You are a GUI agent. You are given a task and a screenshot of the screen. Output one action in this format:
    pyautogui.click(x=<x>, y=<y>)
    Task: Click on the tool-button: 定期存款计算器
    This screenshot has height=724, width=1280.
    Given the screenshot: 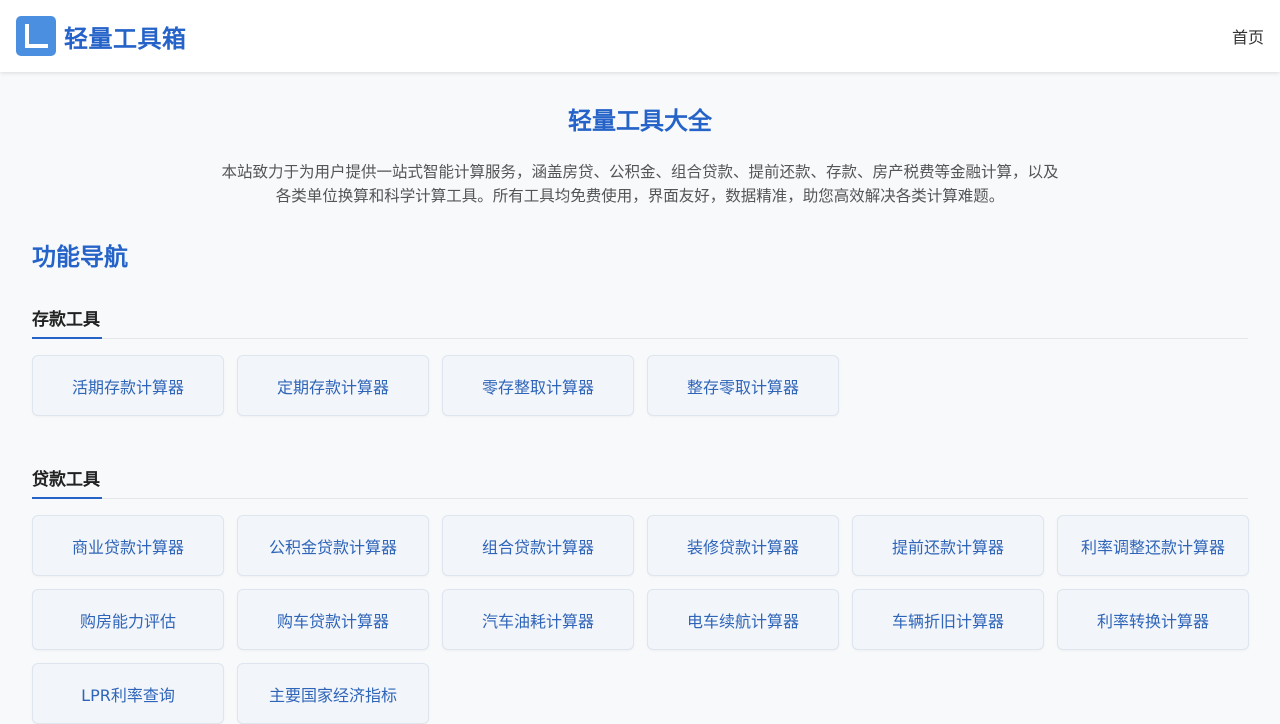 What is the action you would take?
    pyautogui.click(x=333, y=385)
    